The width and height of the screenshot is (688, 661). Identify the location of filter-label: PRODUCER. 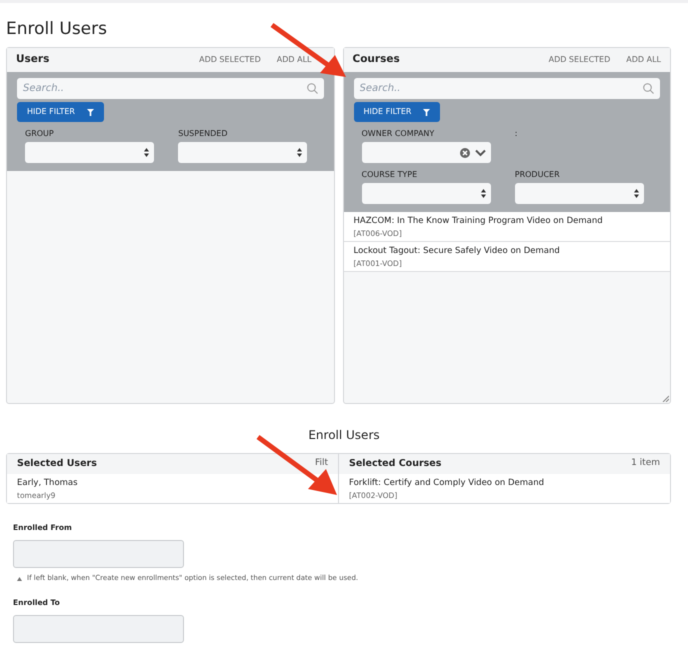
(537, 174).